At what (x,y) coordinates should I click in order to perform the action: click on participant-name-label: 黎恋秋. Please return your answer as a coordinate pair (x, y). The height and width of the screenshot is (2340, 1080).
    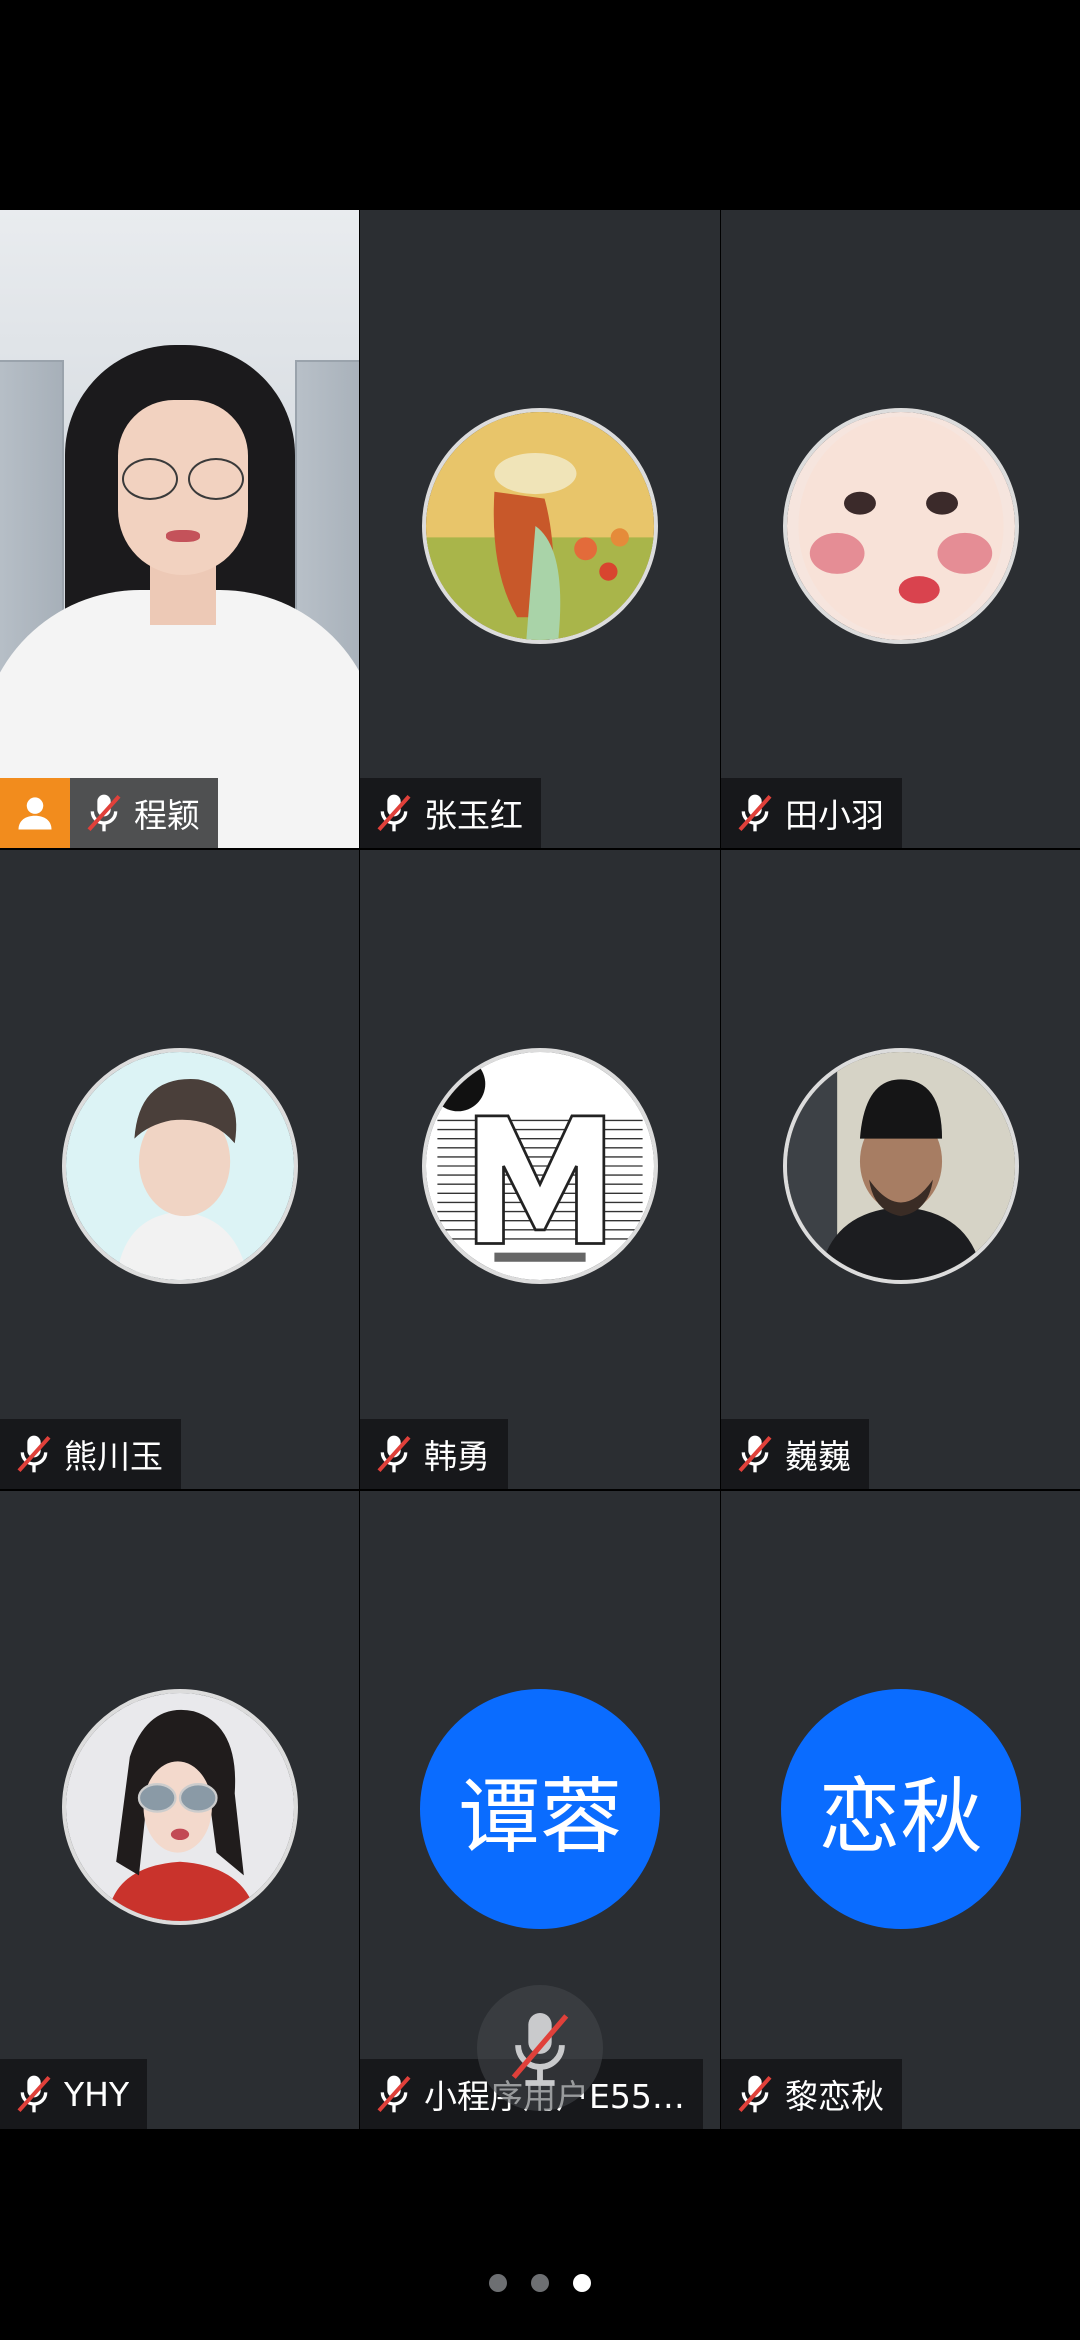
    Looking at the image, I should click on (811, 2094).